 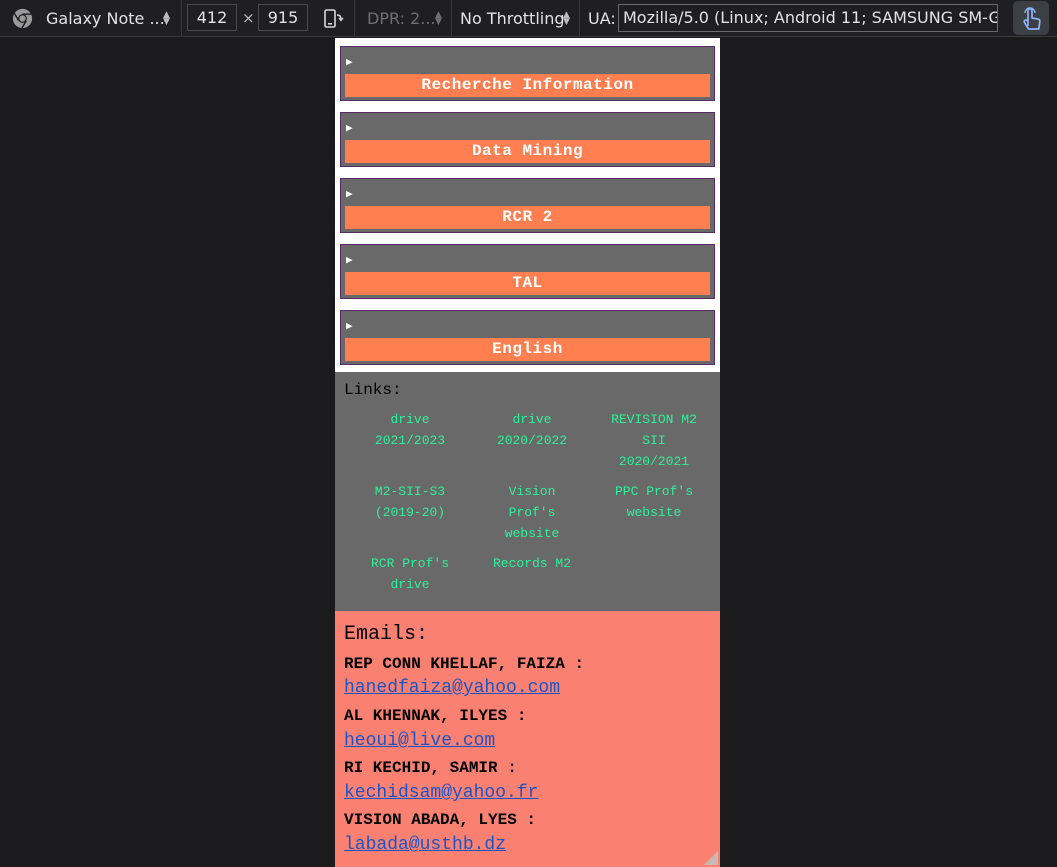 What do you see at coordinates (435, 716) in the screenshot?
I see `contact-name: AL KHENNAK, ILYES :` at bounding box center [435, 716].